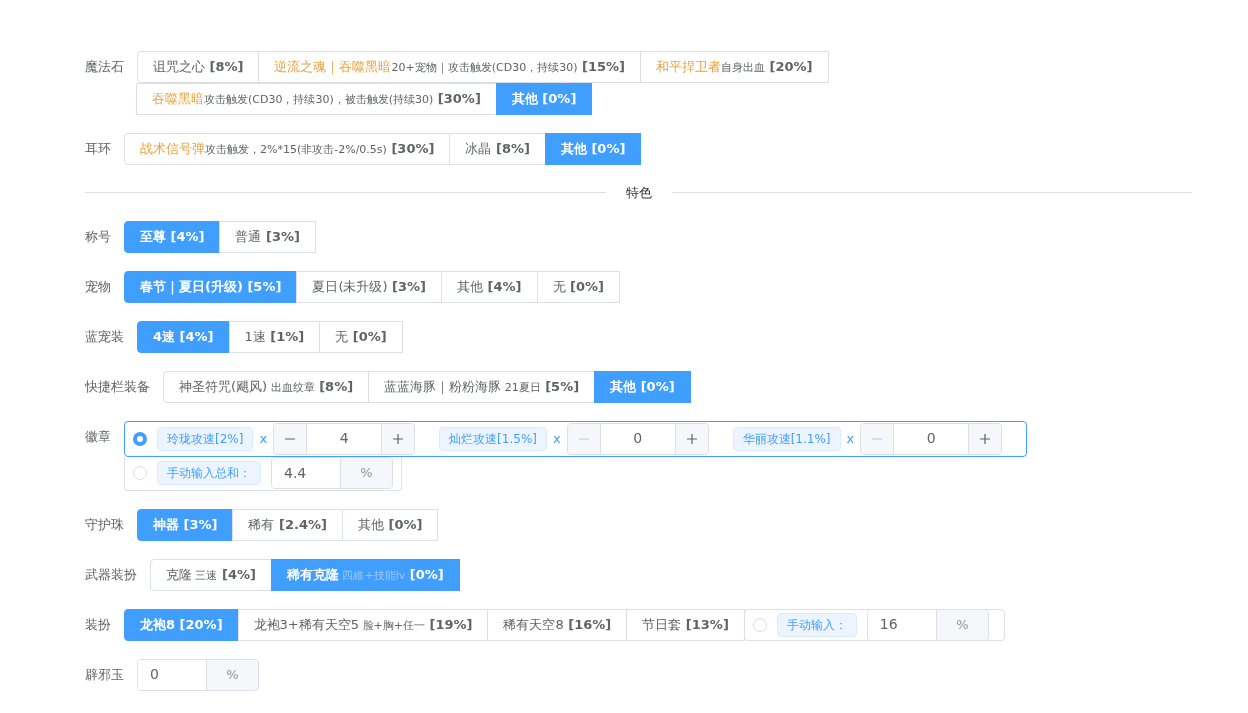 Image resolution: width=1248 pixels, height=713 pixels. What do you see at coordinates (267, 236) in the screenshot?
I see `option-button: 普通 [3%]` at bounding box center [267, 236].